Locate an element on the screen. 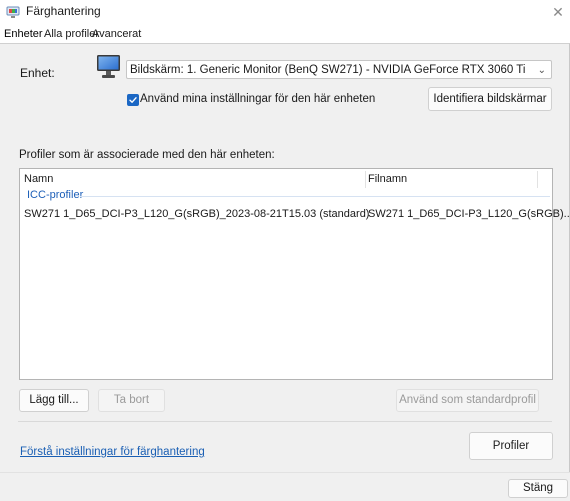 This screenshot has height=501, width=570. tab-strip: Enheter Alla profiler Avancerat is located at coordinates (285, 34).